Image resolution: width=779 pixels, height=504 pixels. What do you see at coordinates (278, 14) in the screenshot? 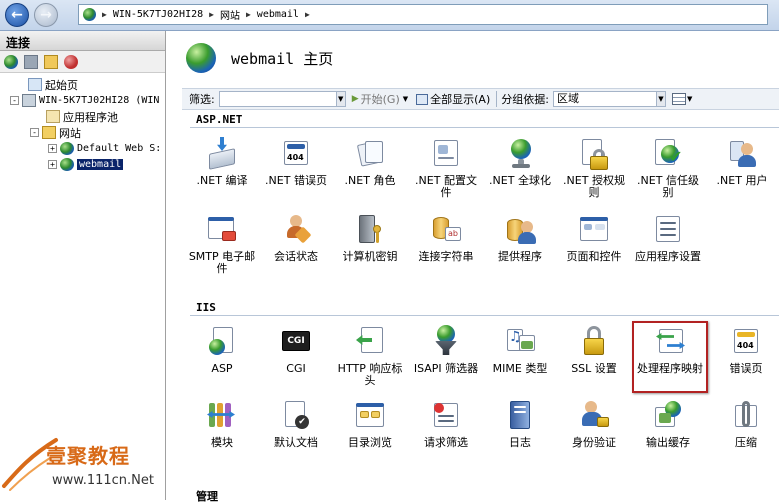
I see `breadcrumb-webmail: webmail` at bounding box center [278, 14].